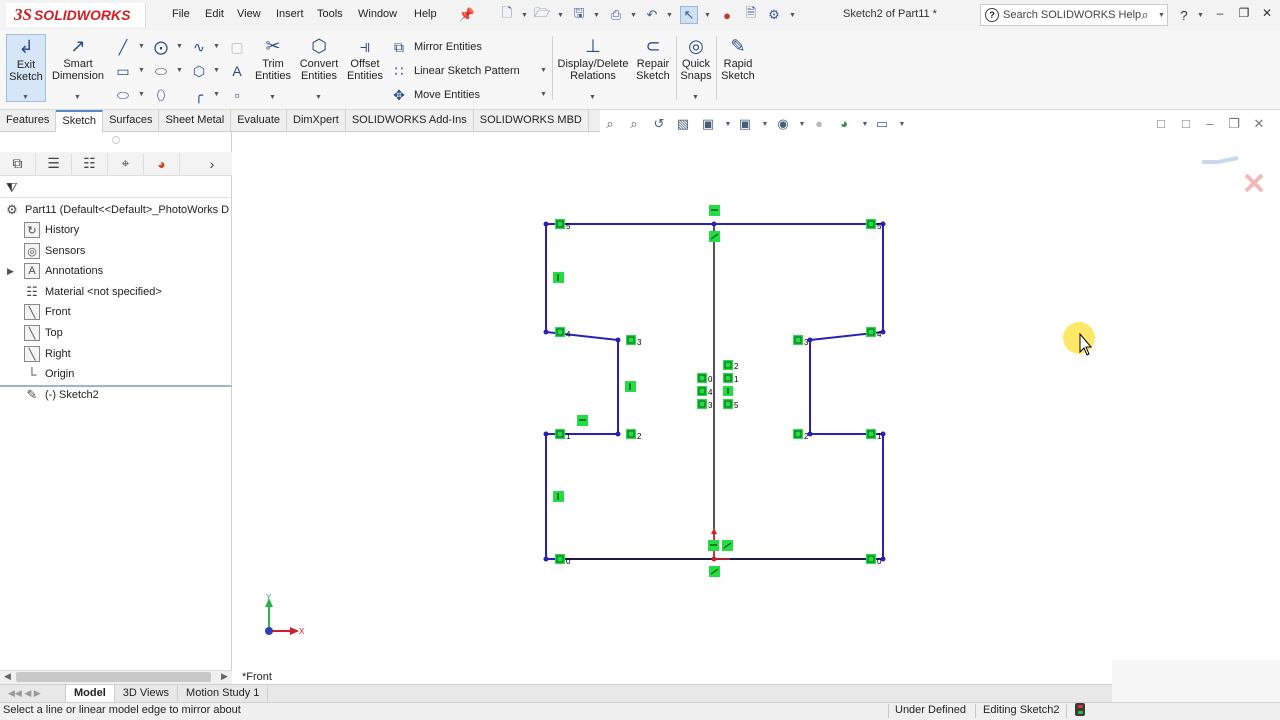  Describe the element at coordinates (302, 631) in the screenshot. I see `triad-x-label: X` at that location.